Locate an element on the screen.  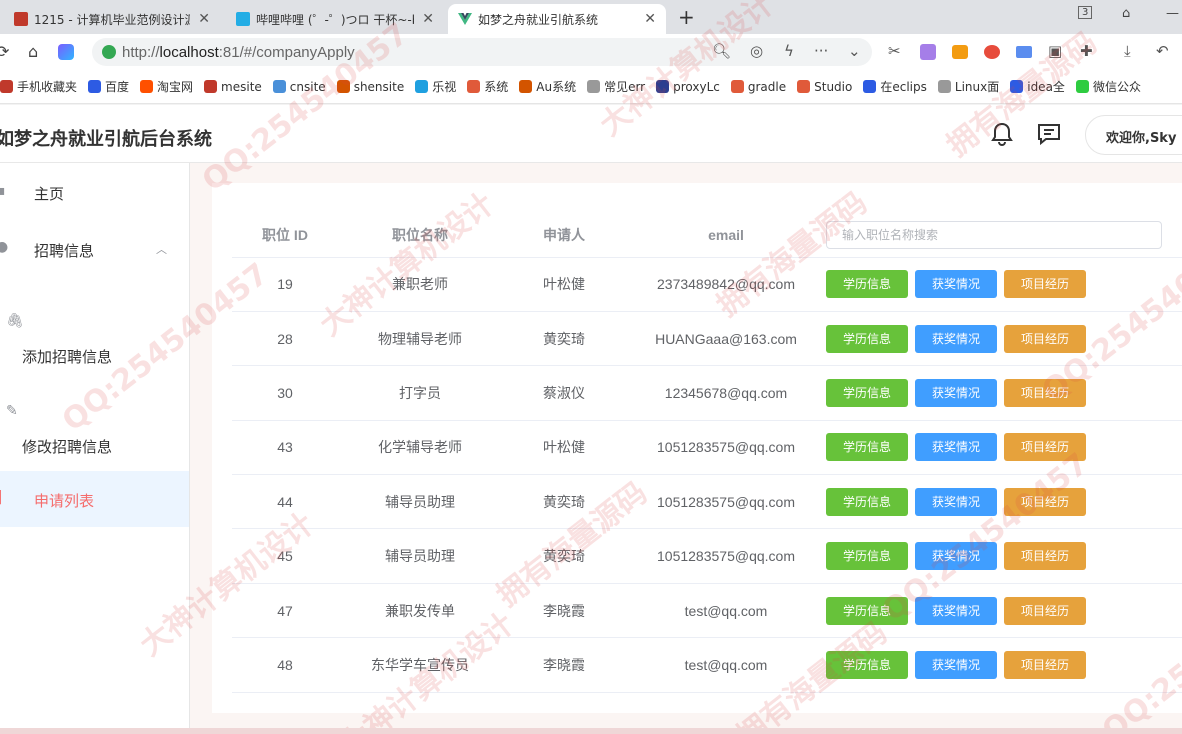
scissors-icon: ✂ is located at coordinates (894, 51).